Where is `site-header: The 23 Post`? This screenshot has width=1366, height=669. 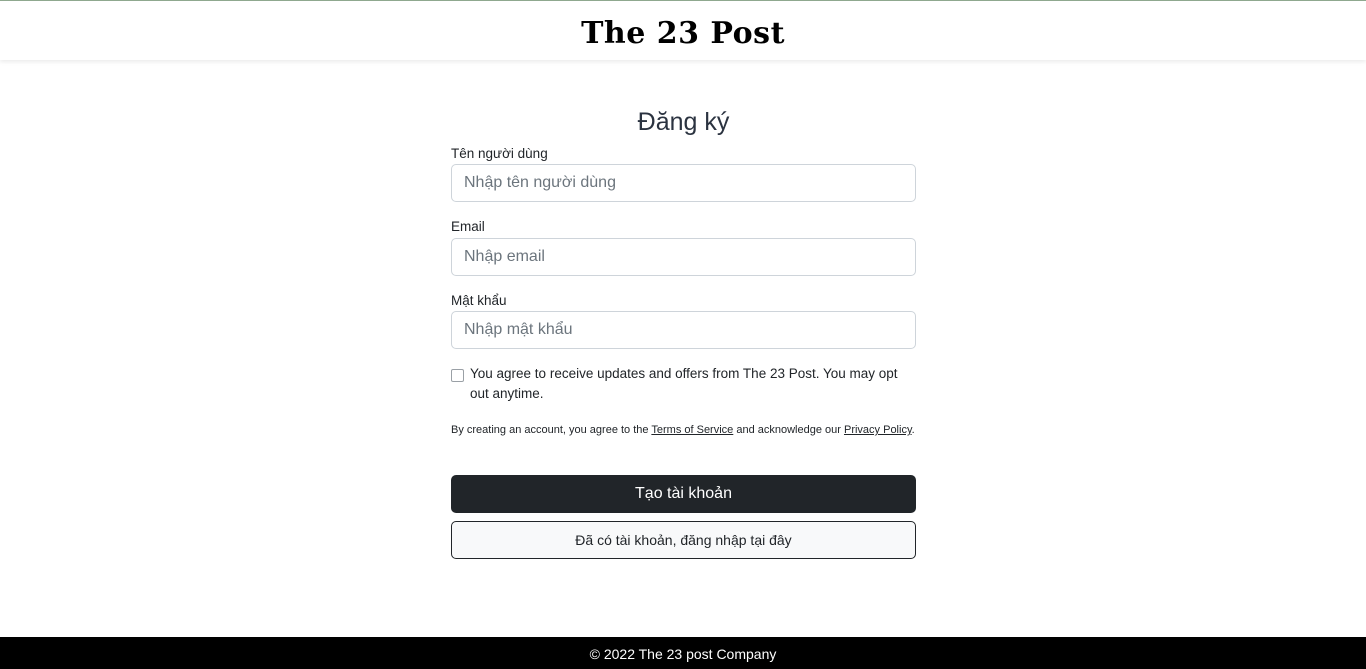 site-header: The 23 Post is located at coordinates (683, 30).